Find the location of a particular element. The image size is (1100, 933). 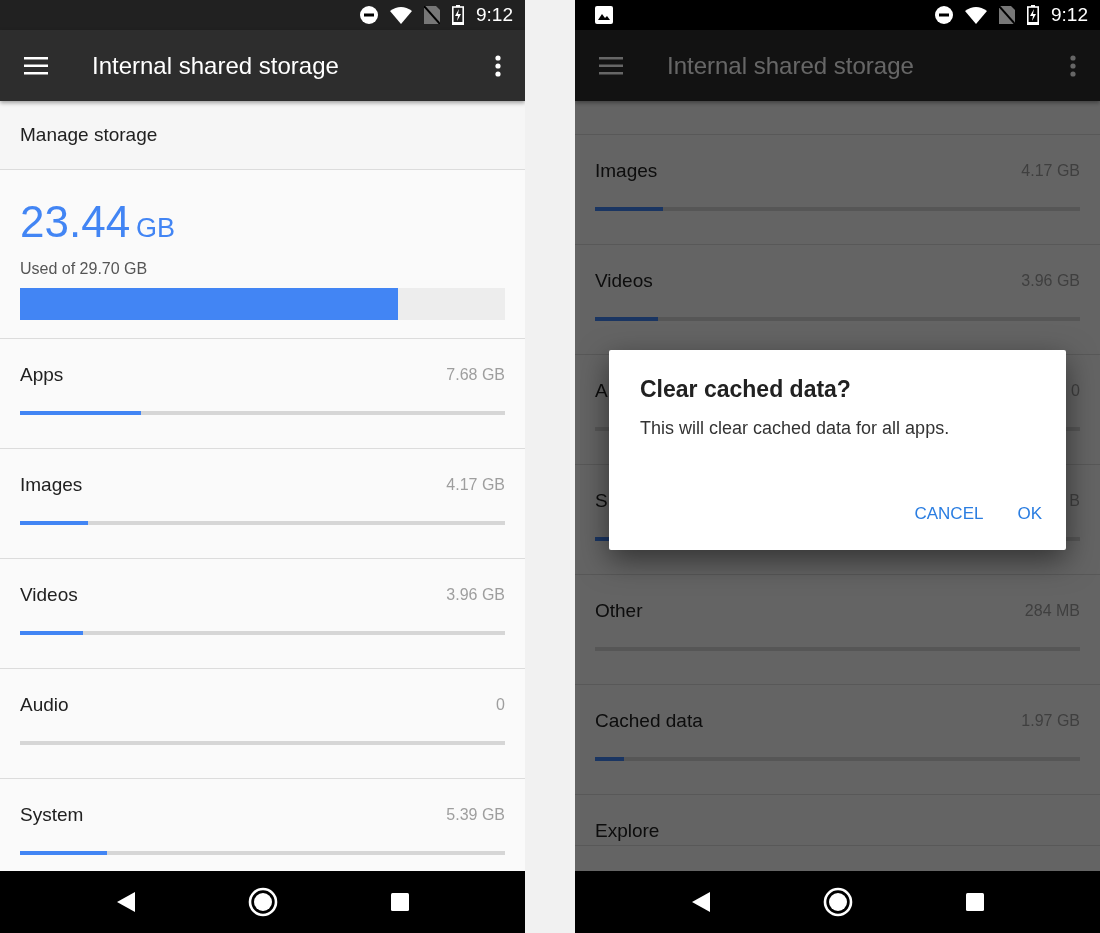

category-size: 0 is located at coordinates (500, 705).